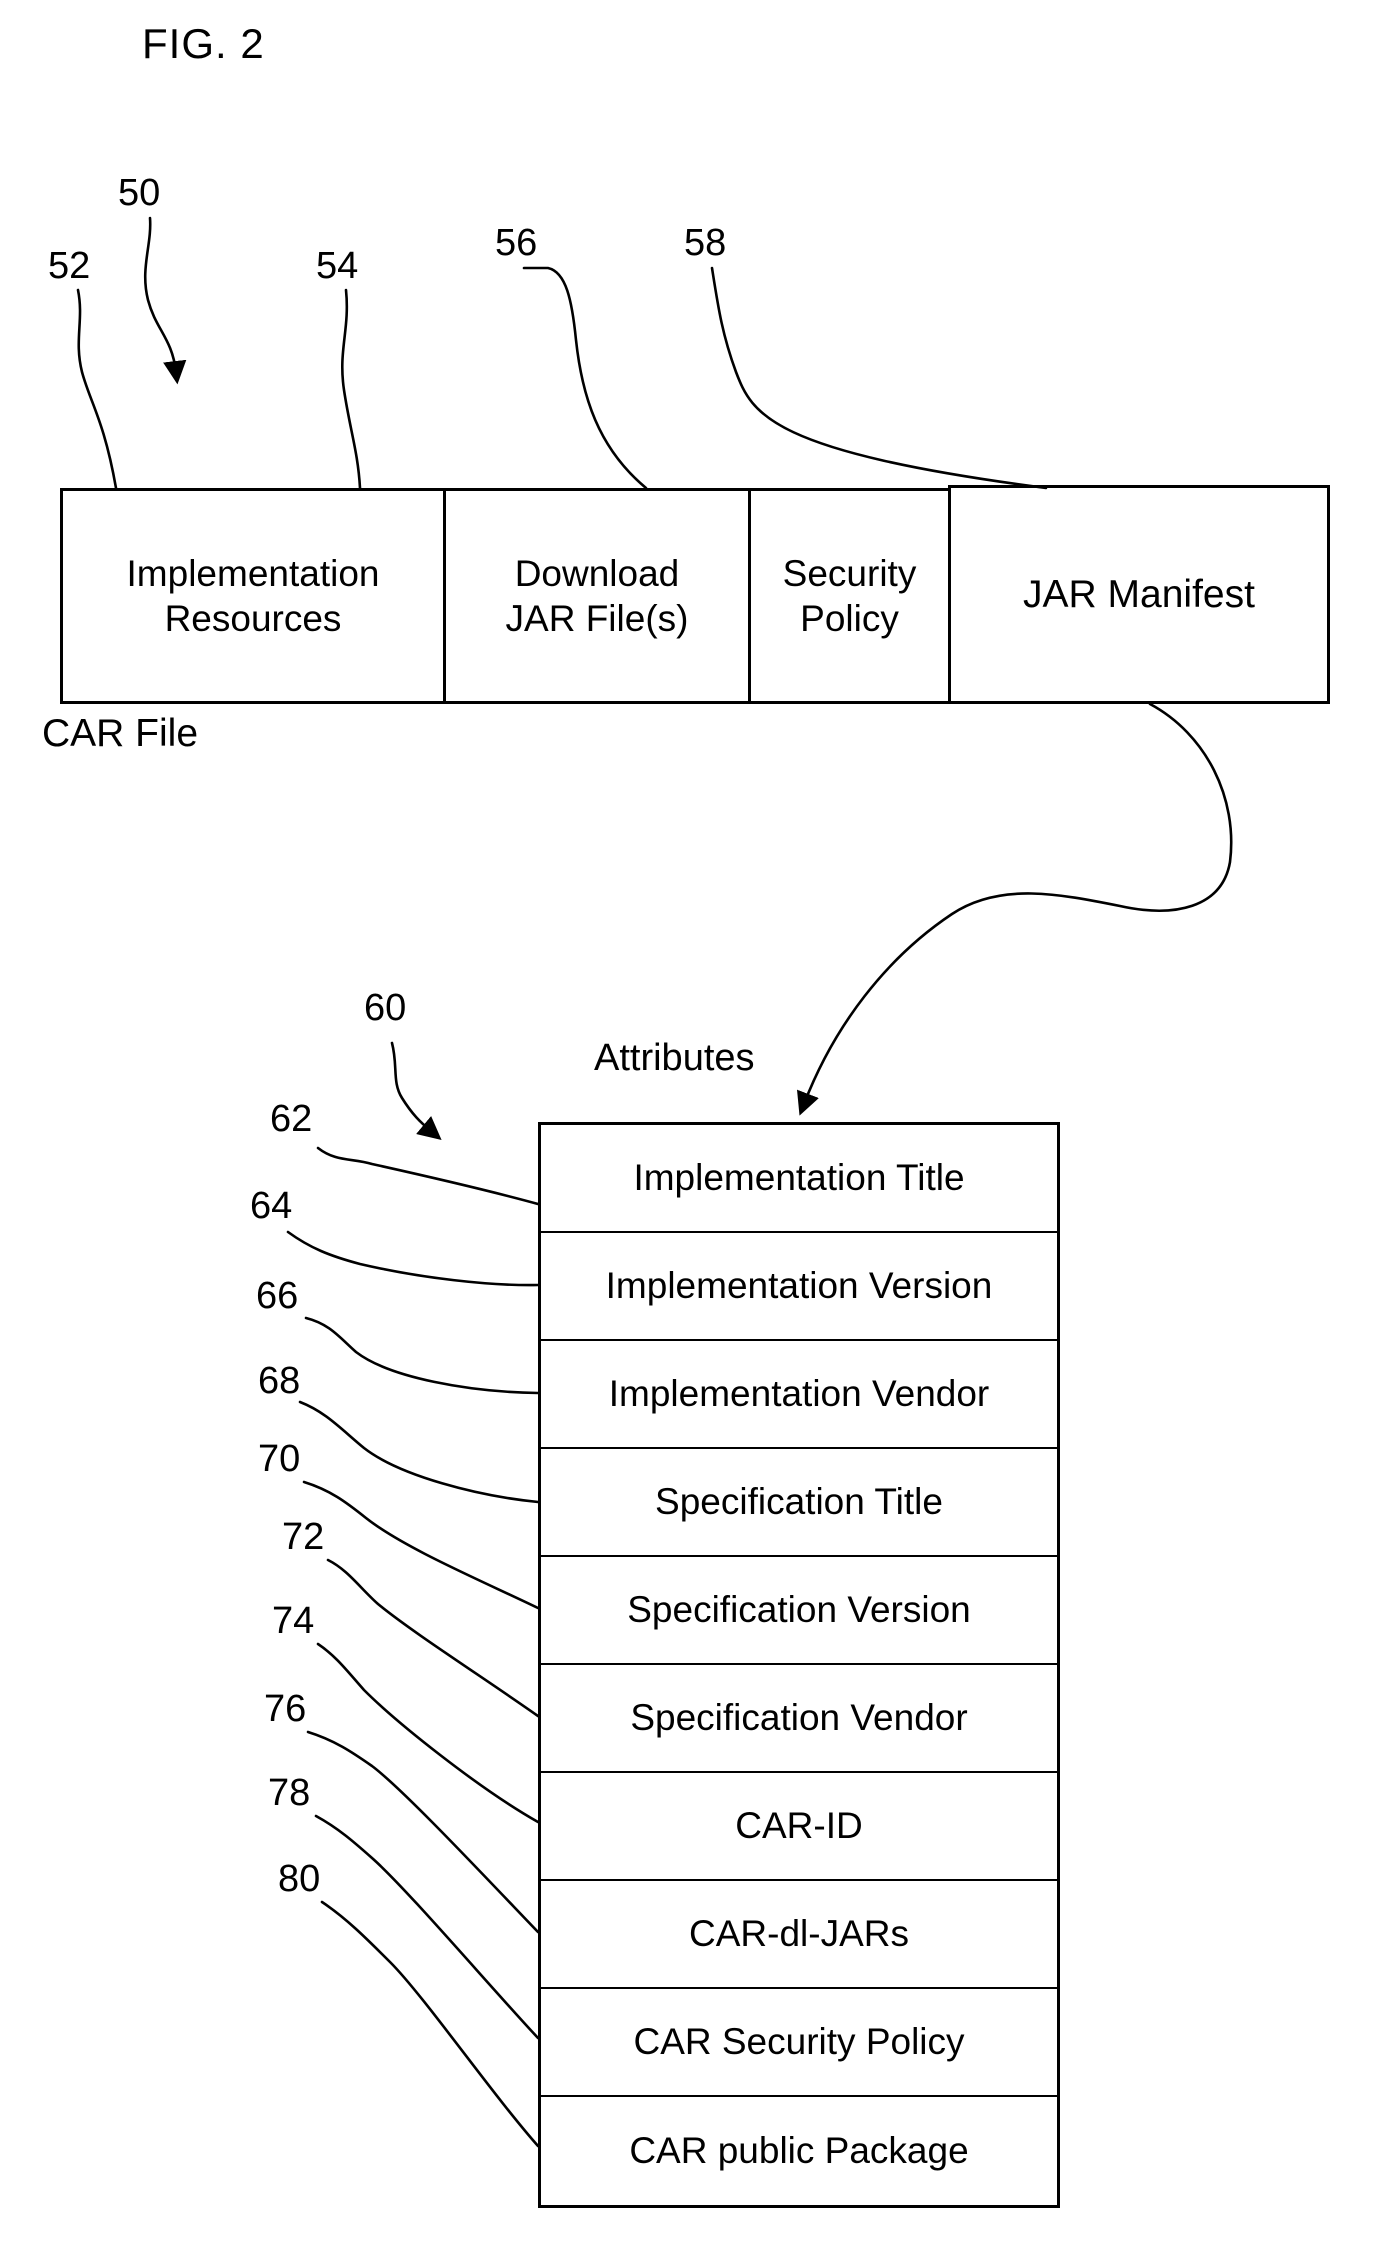 Image resolution: width=1386 pixels, height=2247 pixels. Describe the element at coordinates (289, 1793) in the screenshot. I see `reference-numeral-78: 78` at that location.